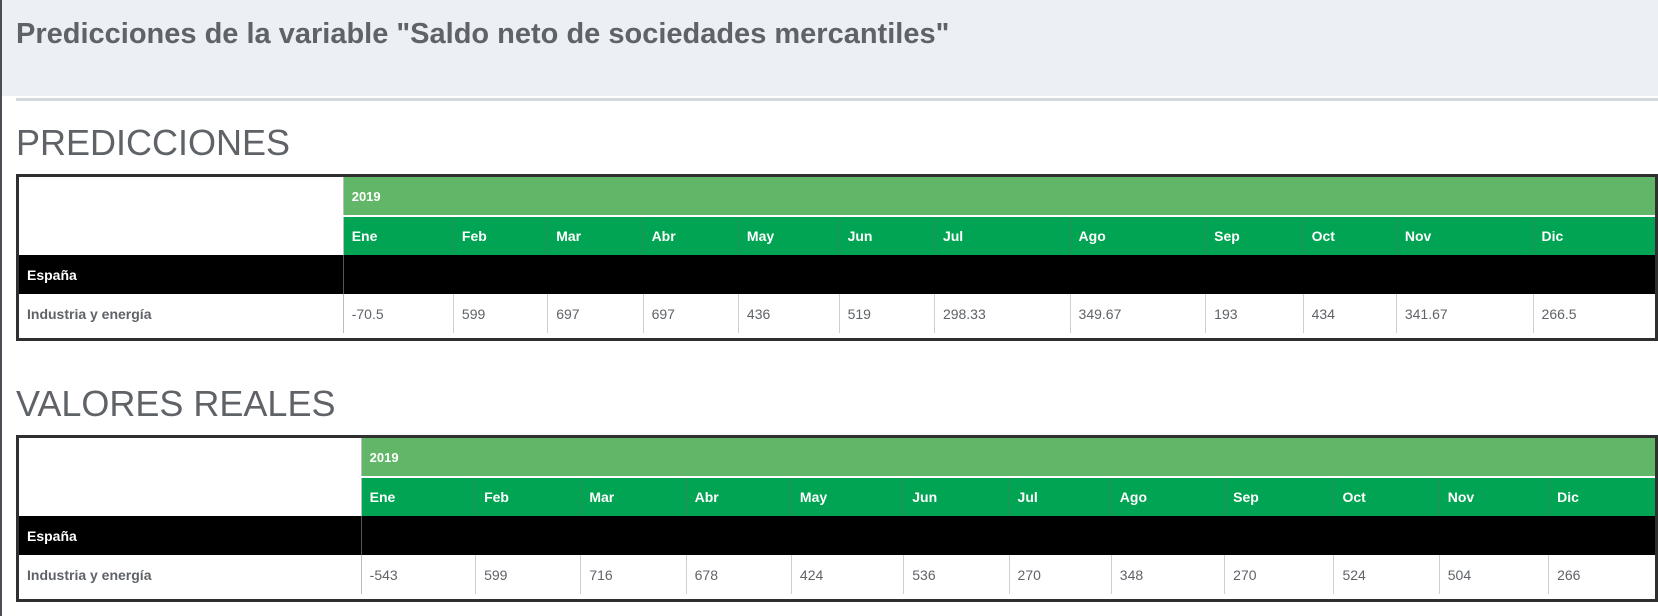 The image size is (1658, 616). I want to click on value-cell: 524, so click(1386, 574).